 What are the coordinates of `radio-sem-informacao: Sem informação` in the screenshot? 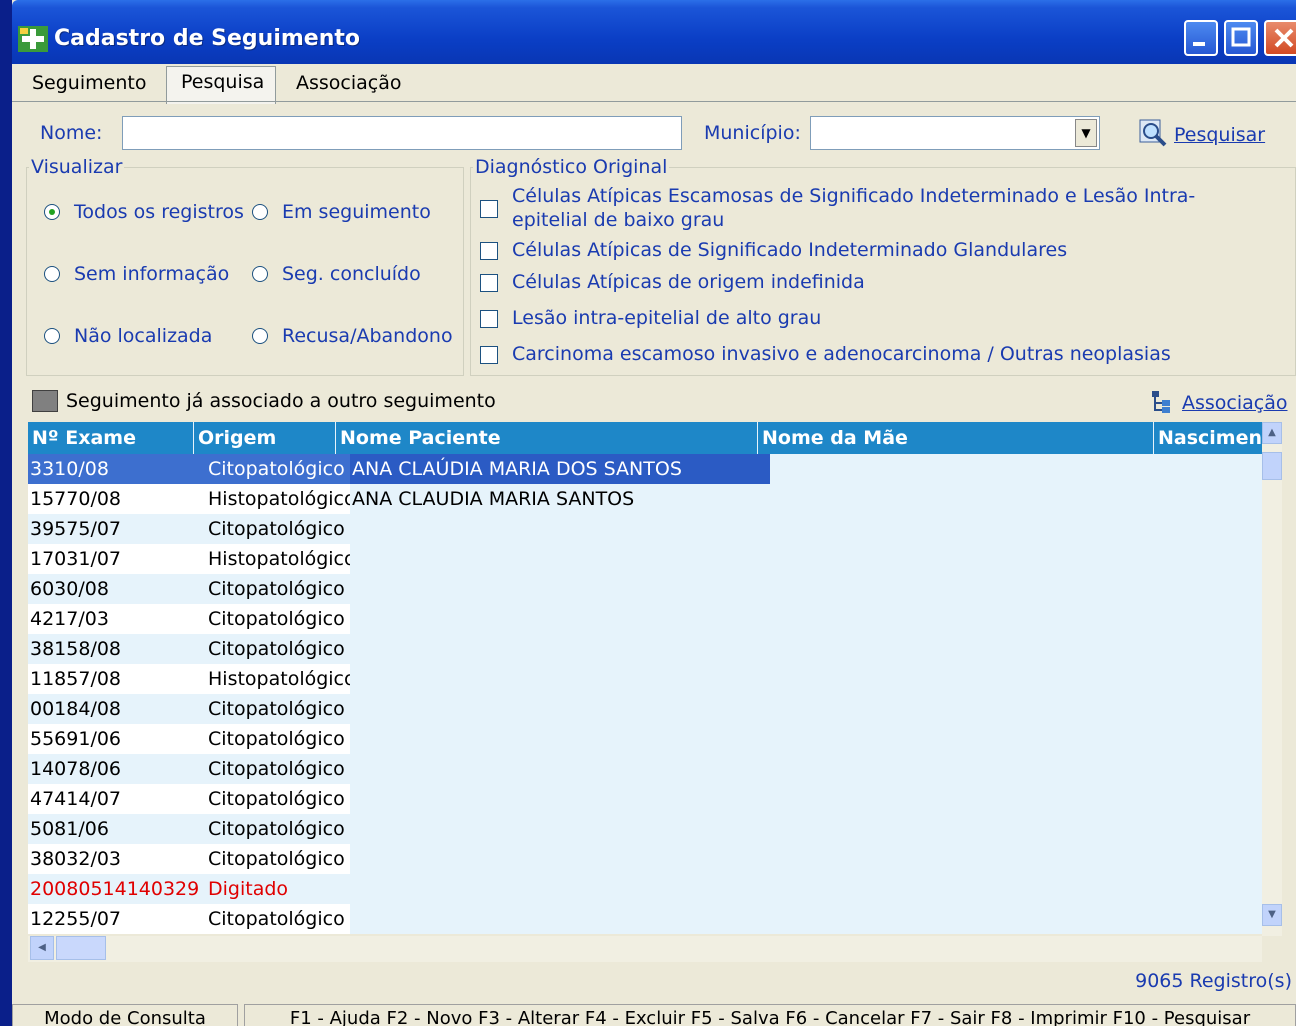 It's located at (136, 274).